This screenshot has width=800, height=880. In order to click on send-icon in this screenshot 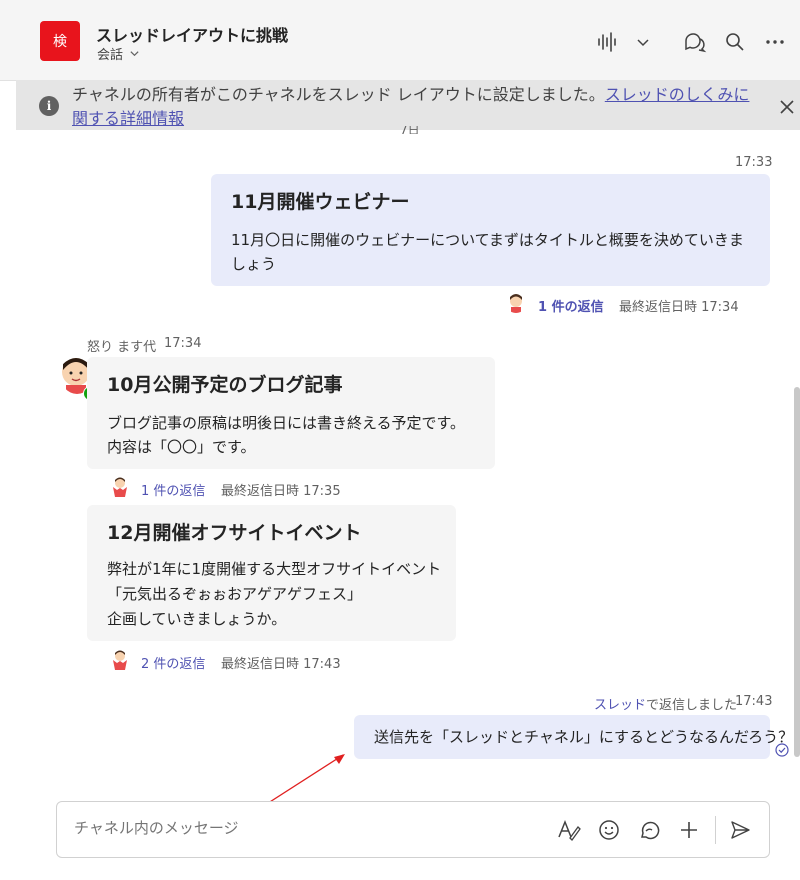, I will do `click(740, 830)`.